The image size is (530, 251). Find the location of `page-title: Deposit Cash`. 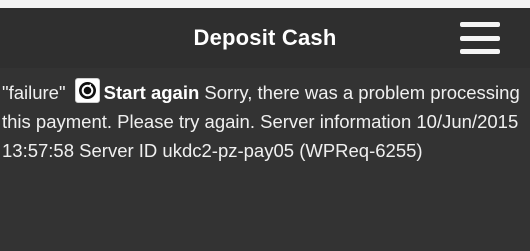

page-title: Deposit Cash is located at coordinates (265, 37).